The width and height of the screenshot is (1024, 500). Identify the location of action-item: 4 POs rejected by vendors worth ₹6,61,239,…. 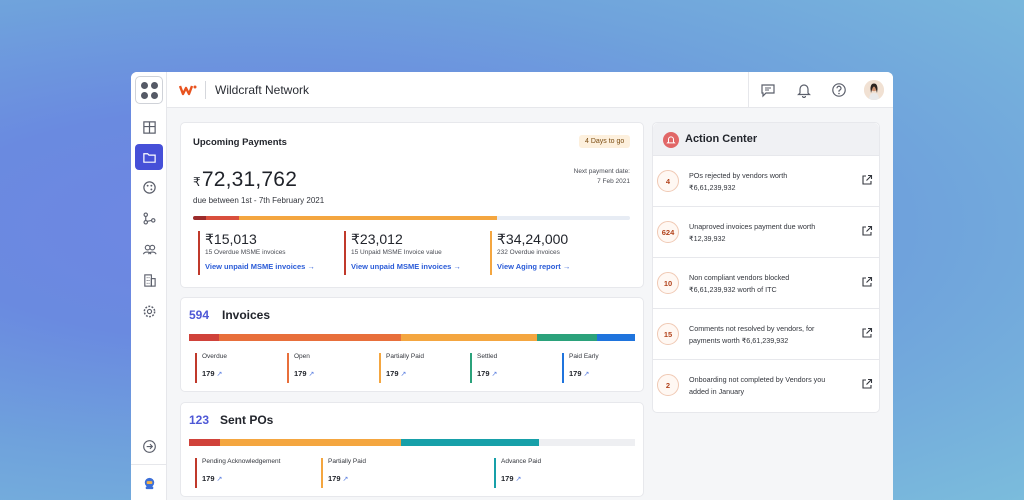
(766, 181).